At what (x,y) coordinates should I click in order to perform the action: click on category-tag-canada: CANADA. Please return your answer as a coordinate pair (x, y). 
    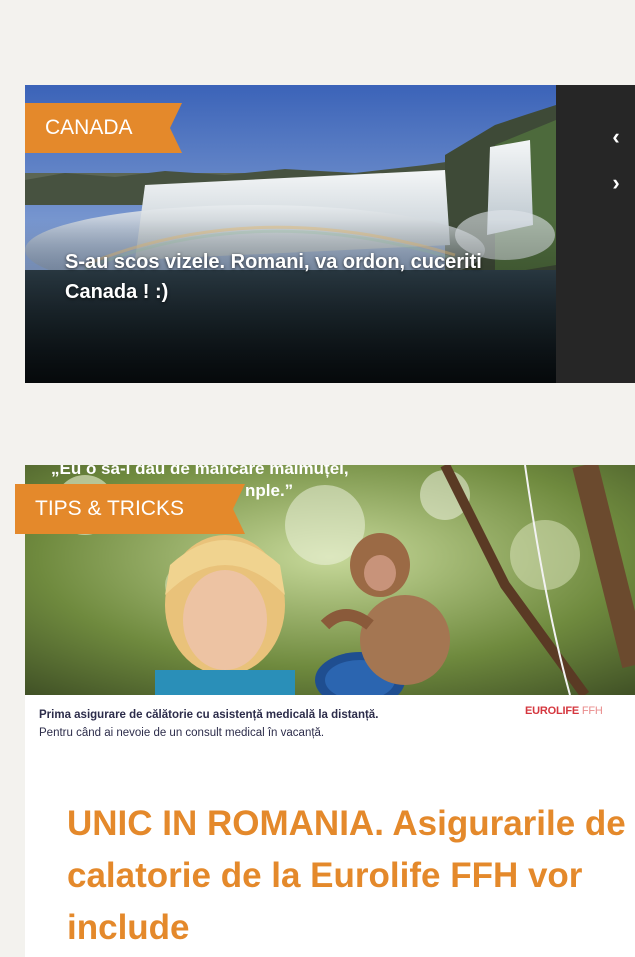
    Looking at the image, I should click on (103, 128).